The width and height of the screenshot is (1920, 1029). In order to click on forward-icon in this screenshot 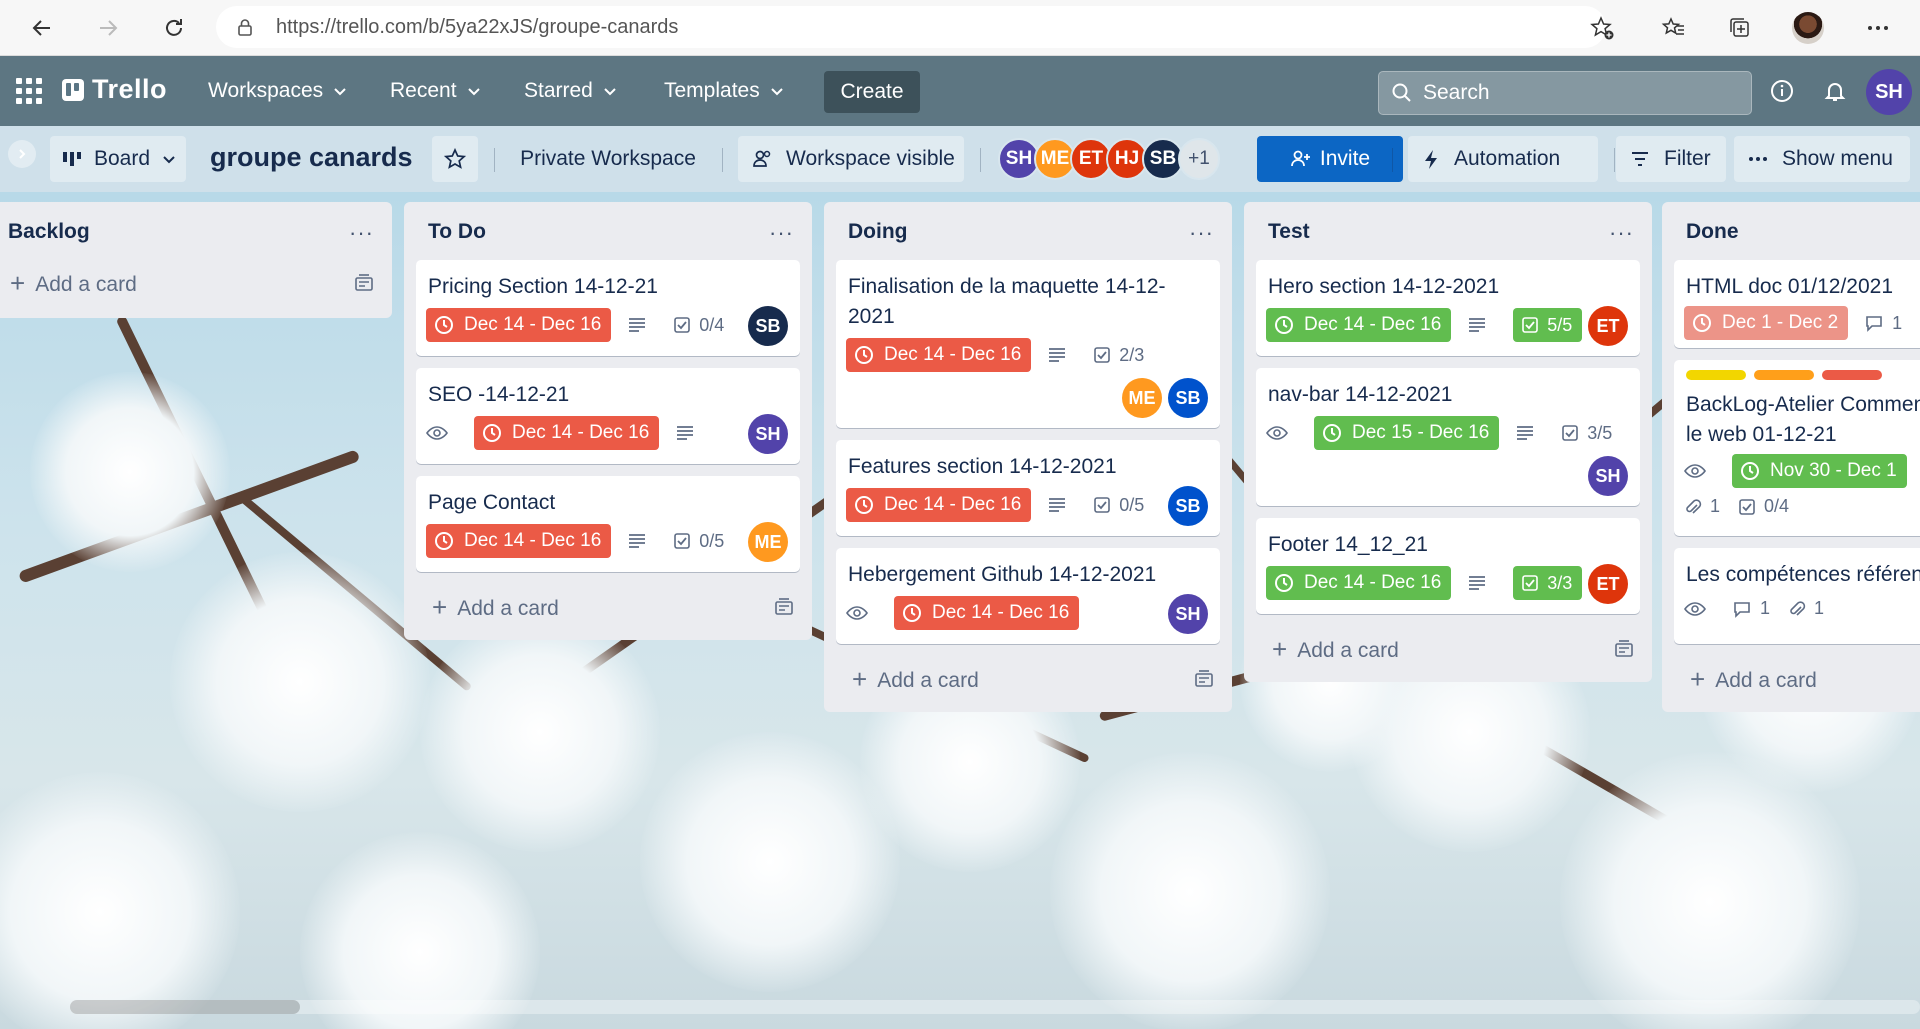, I will do `click(108, 28)`.